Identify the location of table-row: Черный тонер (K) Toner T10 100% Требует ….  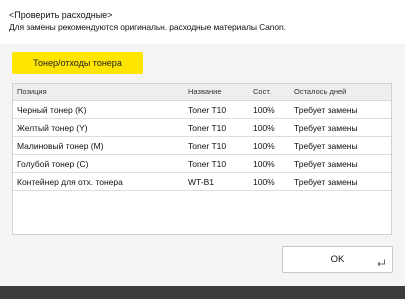
(202, 110).